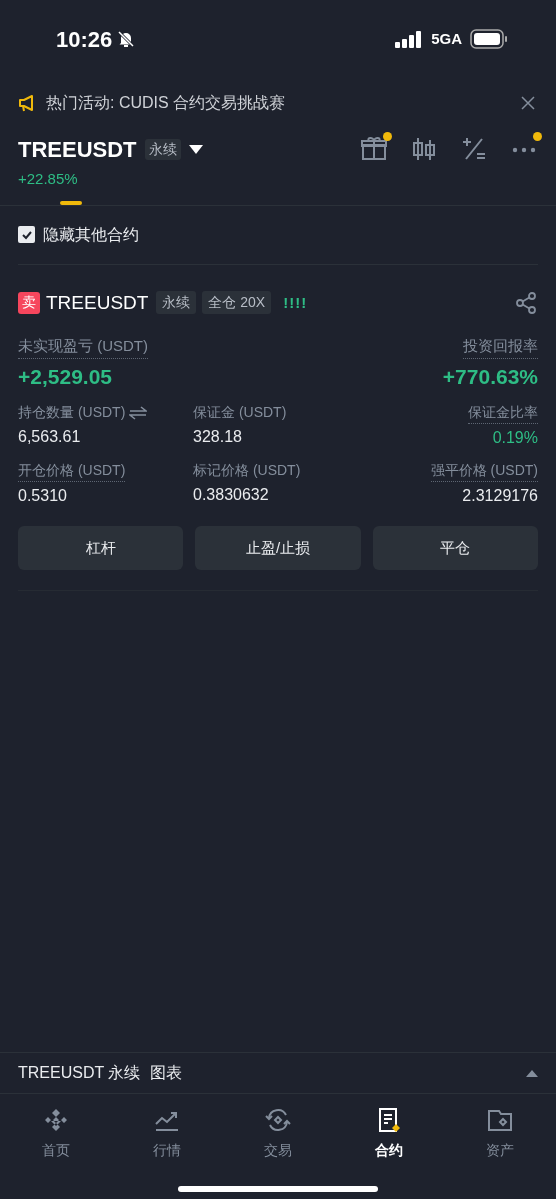 This screenshot has width=556, height=1199. Describe the element at coordinates (489, 39) in the screenshot. I see `battery-icon` at that location.